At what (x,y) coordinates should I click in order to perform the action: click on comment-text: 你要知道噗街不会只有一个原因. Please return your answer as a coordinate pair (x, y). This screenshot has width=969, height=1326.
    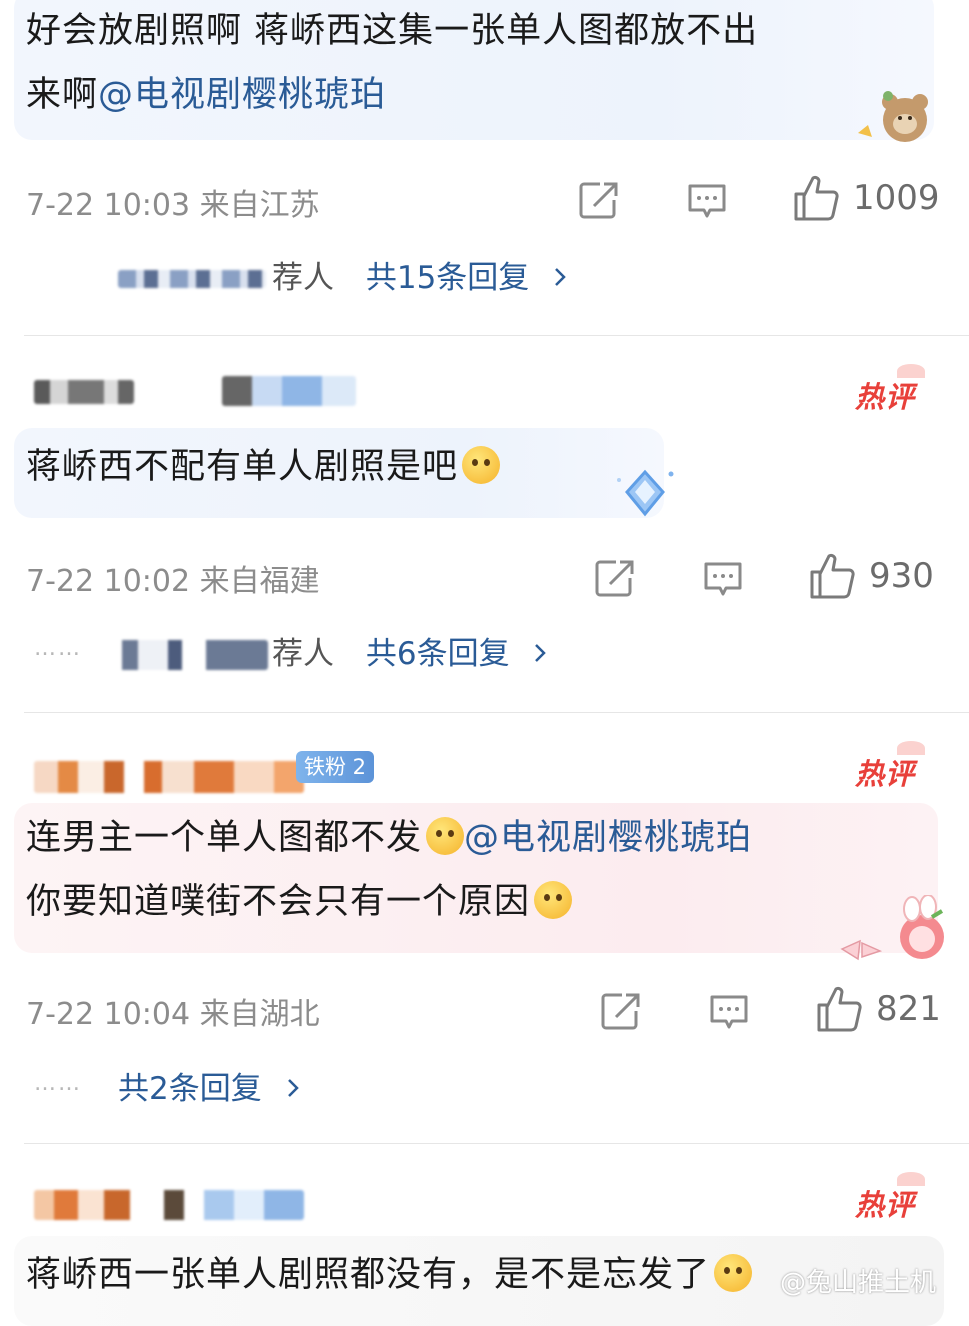
    Looking at the image, I should click on (278, 902).